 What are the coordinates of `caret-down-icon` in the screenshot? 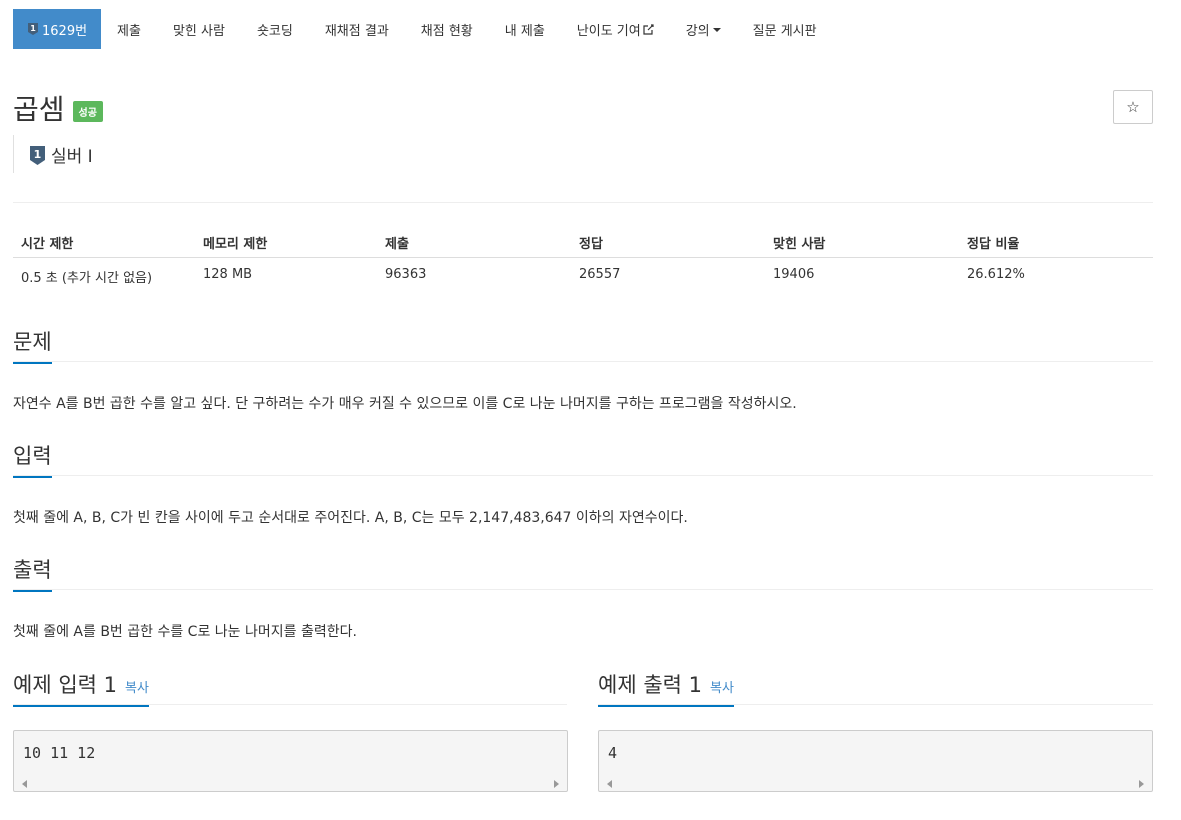 It's located at (716, 30).